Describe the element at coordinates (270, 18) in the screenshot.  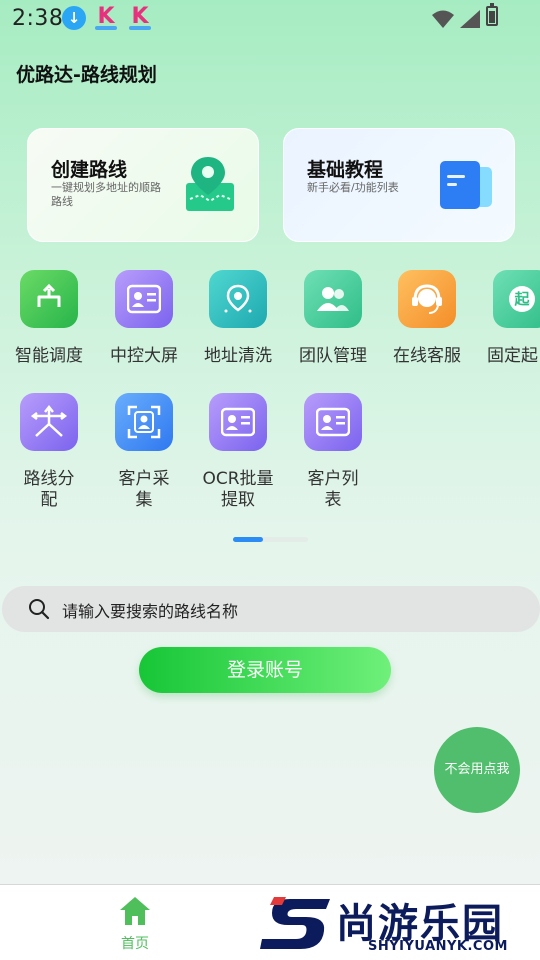
I see `status-bar: 2:38 ↓ K K` at that location.